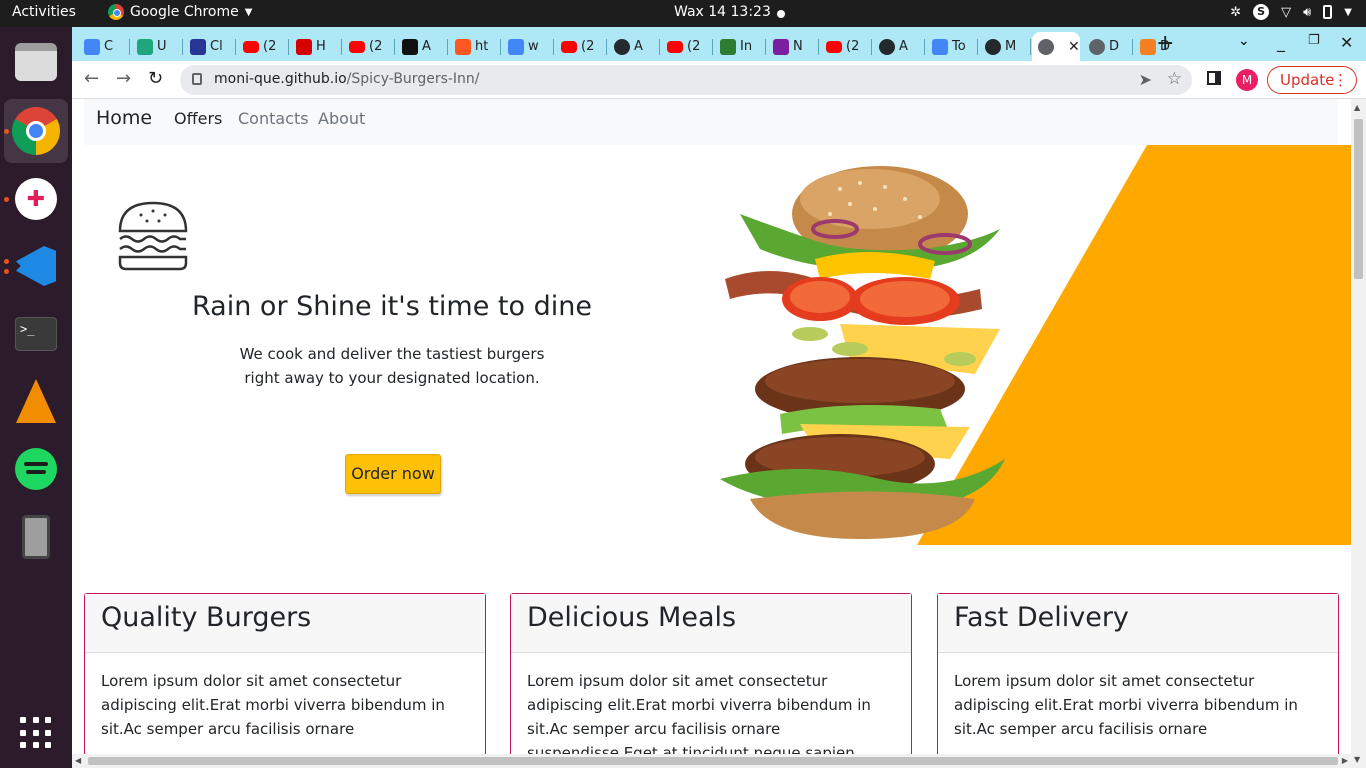  Describe the element at coordinates (1165, 43) in the screenshot. I see `new-tab-button: +` at that location.